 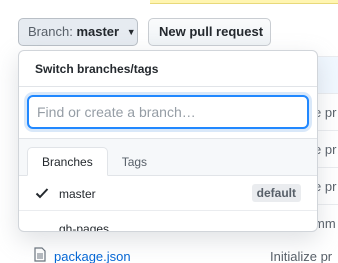 What do you see at coordinates (134, 162) in the screenshot?
I see `tab-tags: Tags` at bounding box center [134, 162].